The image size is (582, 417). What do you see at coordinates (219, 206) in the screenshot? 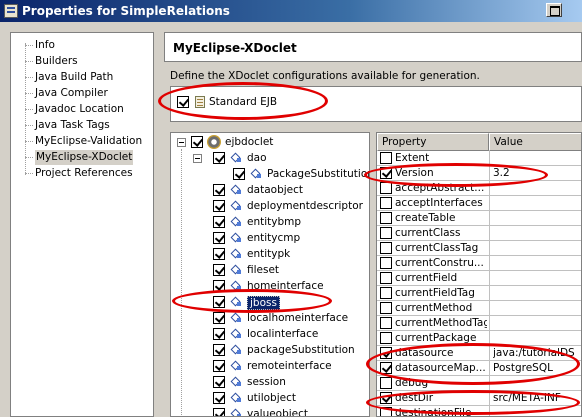
I see `tree-checkbox-deploymentdescriptor` at bounding box center [219, 206].